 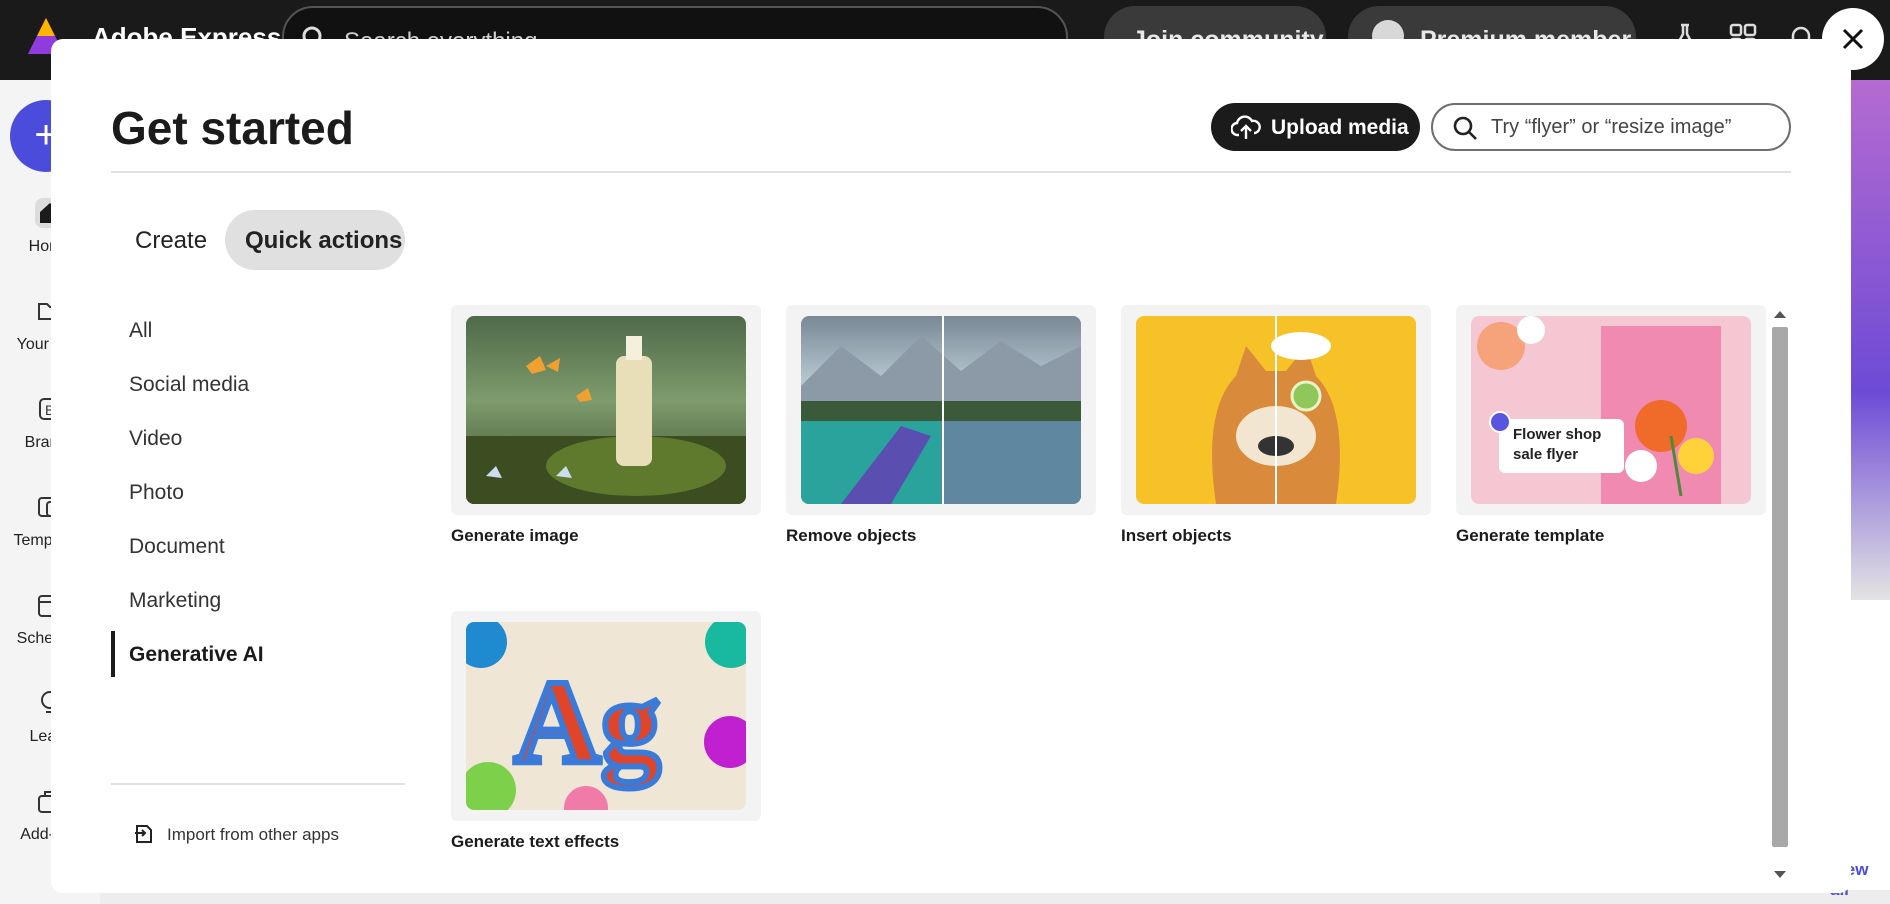 I want to click on template-badge: Flower shop sale flyer, so click(x=1561, y=446).